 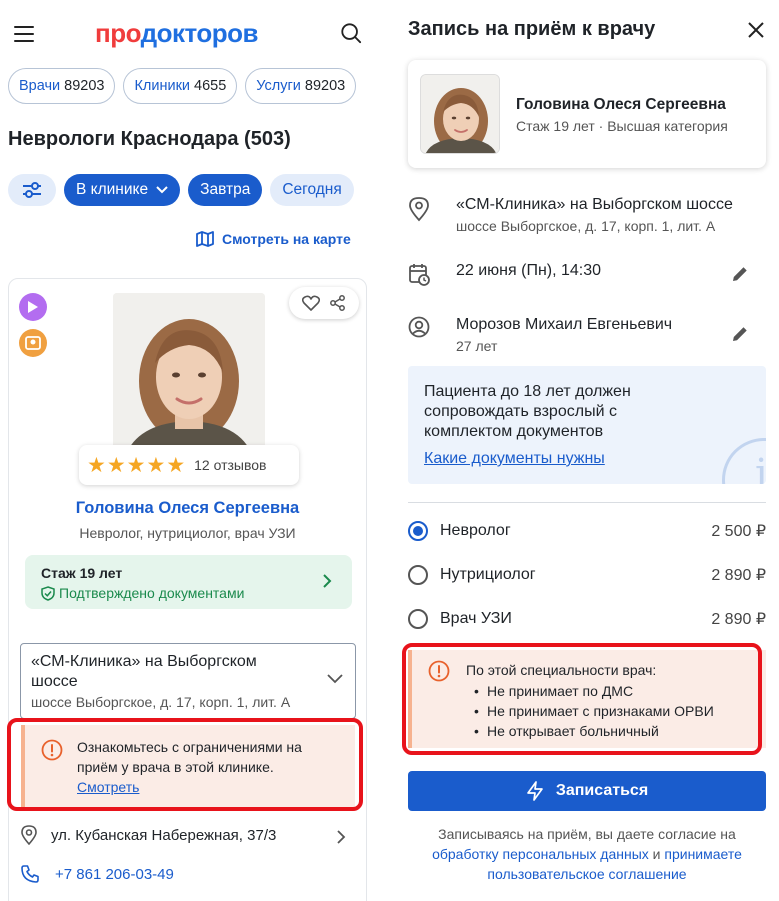 I want to click on chip-label: Врачи, so click(x=40, y=86).